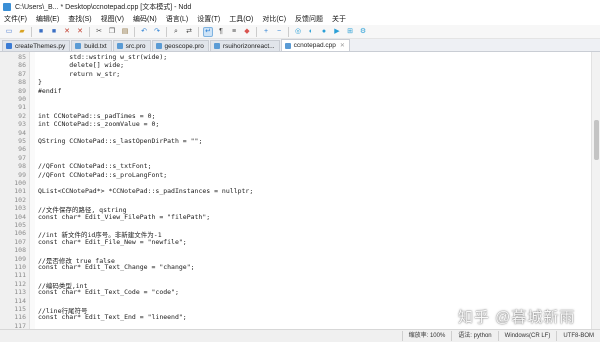 The image size is (600, 342). I want to click on menu-item: 反馈问题, so click(309, 19).